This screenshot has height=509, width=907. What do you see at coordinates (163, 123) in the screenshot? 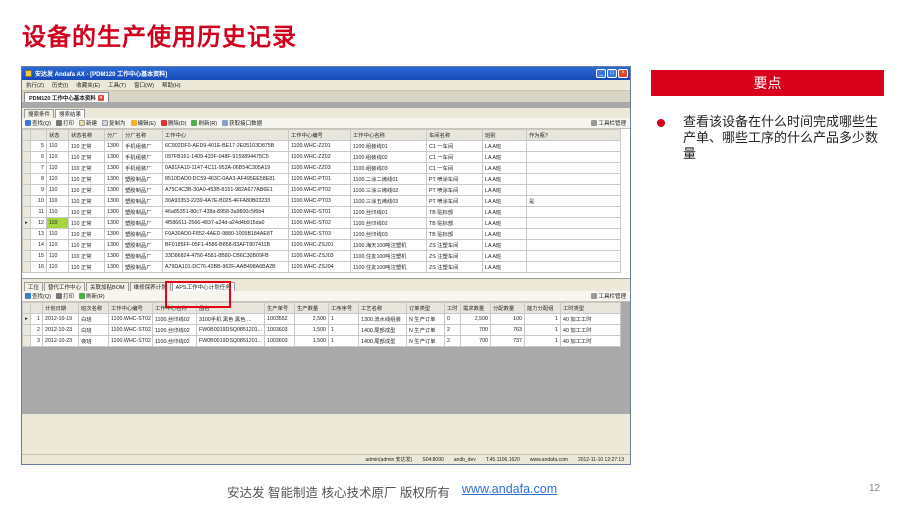
I see `delete-icon` at bounding box center [163, 123].